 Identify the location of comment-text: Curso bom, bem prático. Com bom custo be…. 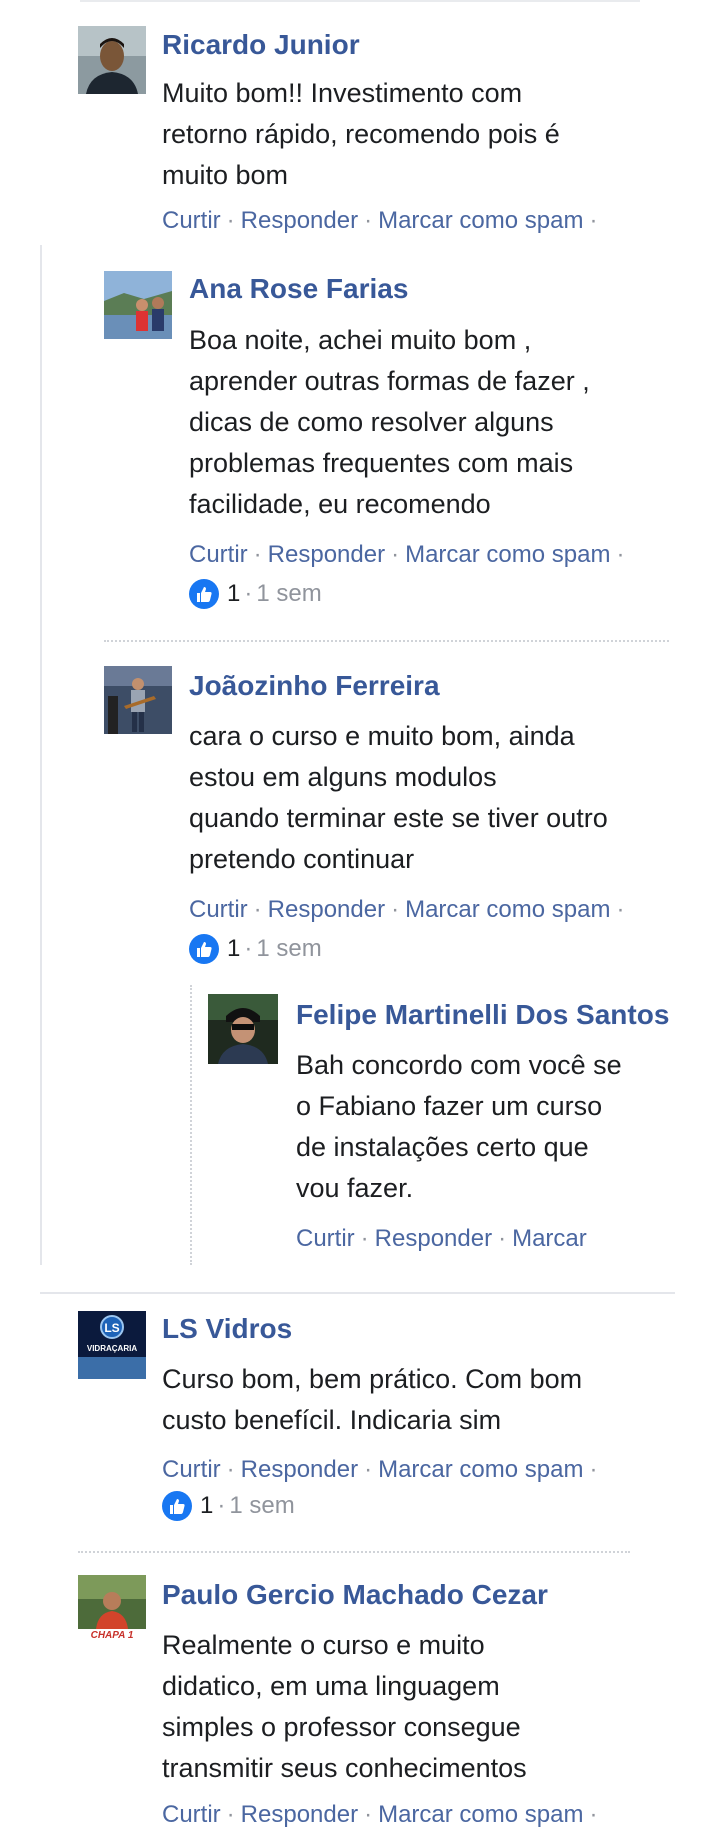
(372, 1400).